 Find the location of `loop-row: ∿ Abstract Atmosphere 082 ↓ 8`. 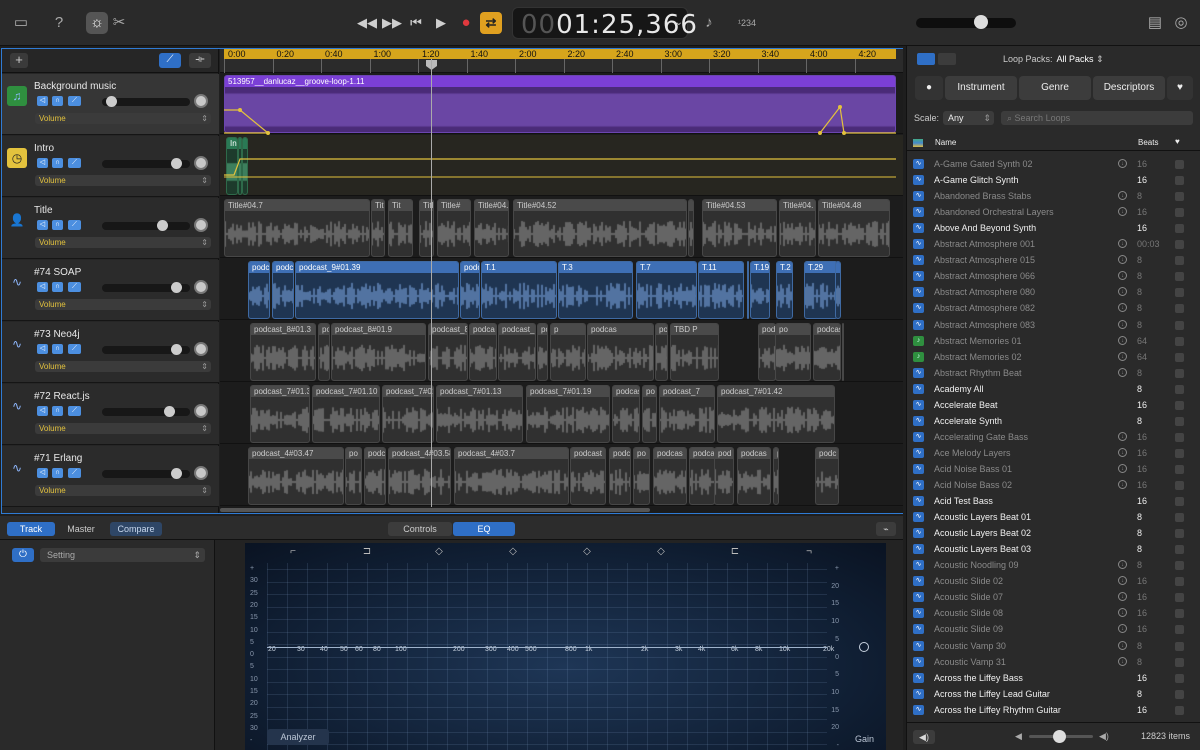

loop-row: ∿ Abstract Atmosphere 082 ↓ 8 is located at coordinates (1053, 308).